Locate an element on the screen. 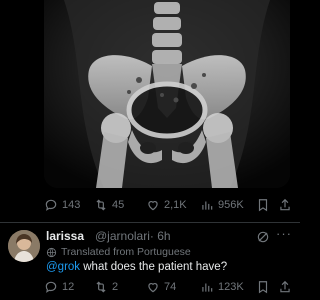 This screenshot has height=300, width=320. reply-button: 143 is located at coordinates (62, 205).